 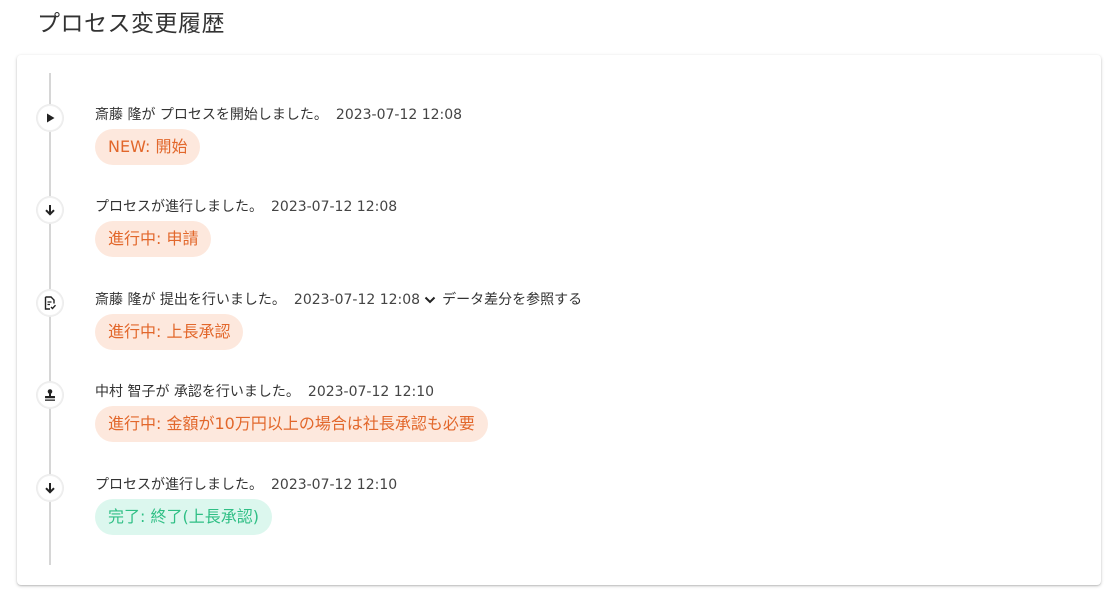 I want to click on history-entry-meta: 斎藤 隆が プロセスを開始しました。 2023-07-12 12:08, so click(x=278, y=115).